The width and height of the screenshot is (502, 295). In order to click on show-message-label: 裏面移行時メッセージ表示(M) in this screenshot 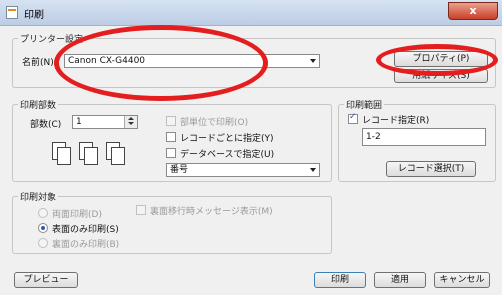, I will do `click(211, 212)`.